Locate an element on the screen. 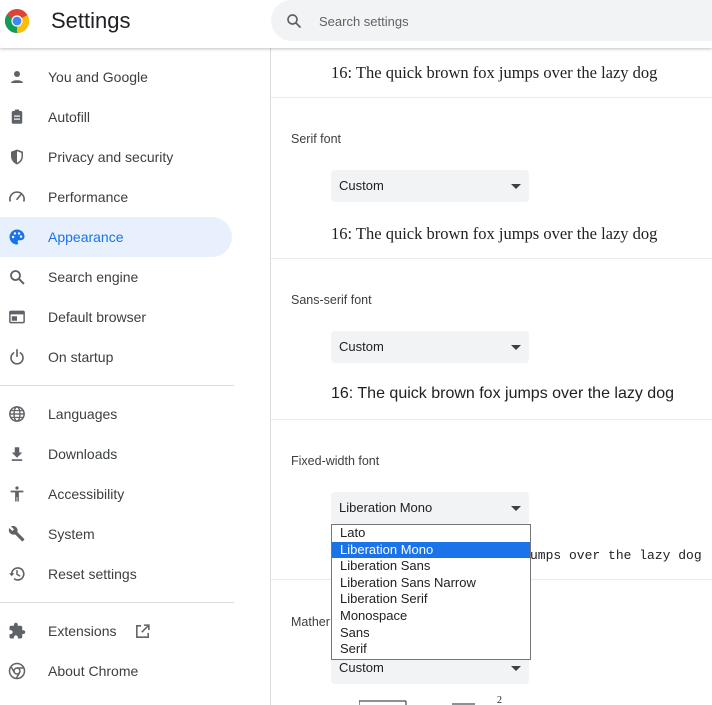 The height and width of the screenshot is (705, 712). sidebar-item-performance: Performance is located at coordinates (116, 197).